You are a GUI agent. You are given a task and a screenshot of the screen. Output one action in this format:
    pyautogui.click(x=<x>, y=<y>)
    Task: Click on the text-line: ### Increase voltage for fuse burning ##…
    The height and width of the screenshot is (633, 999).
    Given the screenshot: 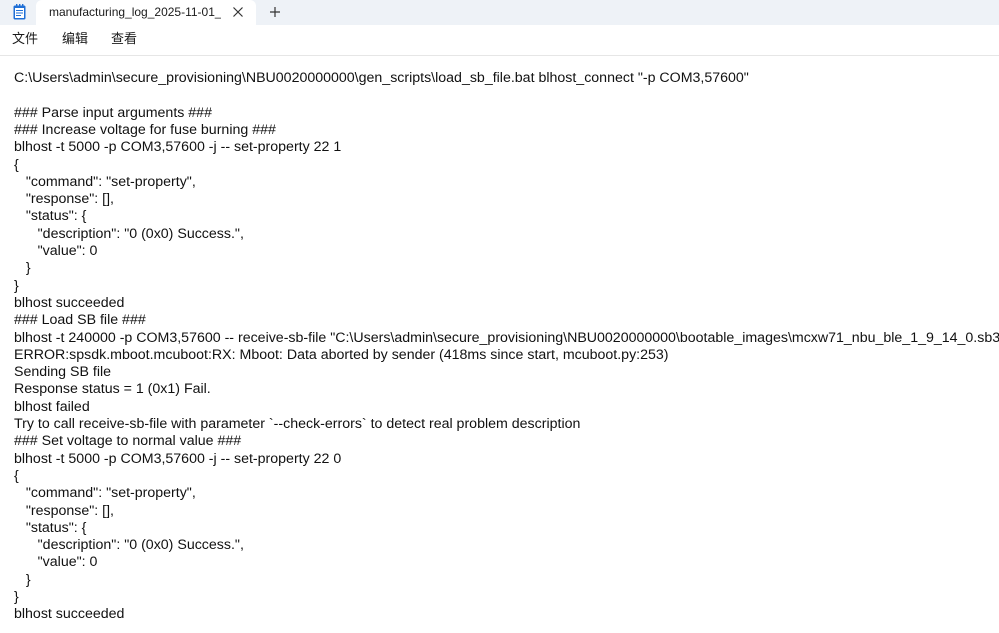 What is the action you would take?
    pyautogui.click(x=145, y=129)
    